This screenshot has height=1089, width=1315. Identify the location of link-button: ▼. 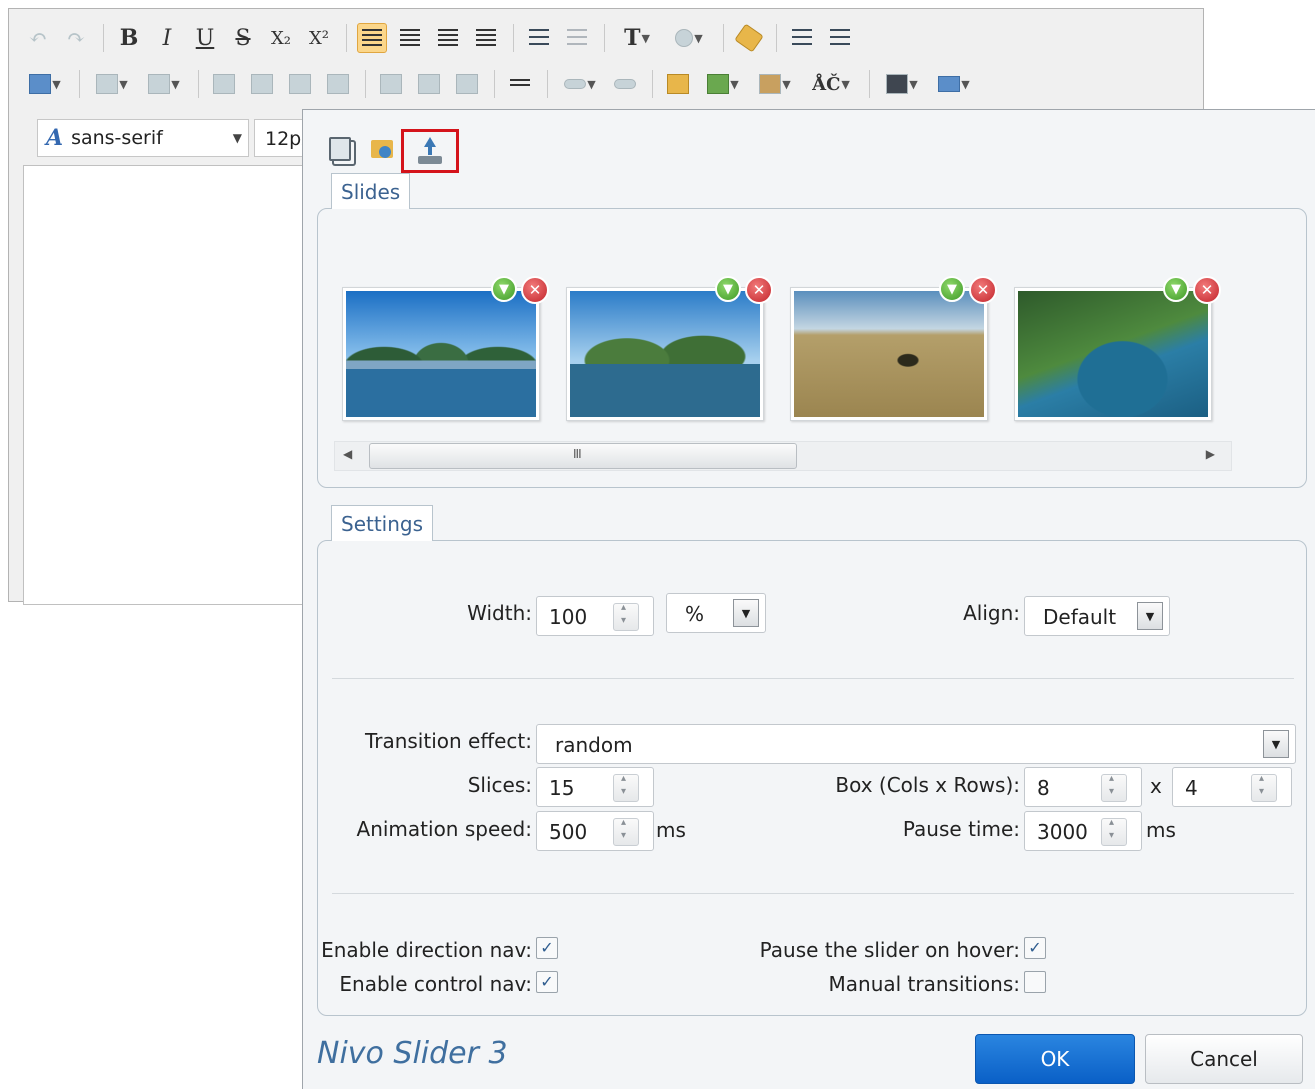
(580, 84).